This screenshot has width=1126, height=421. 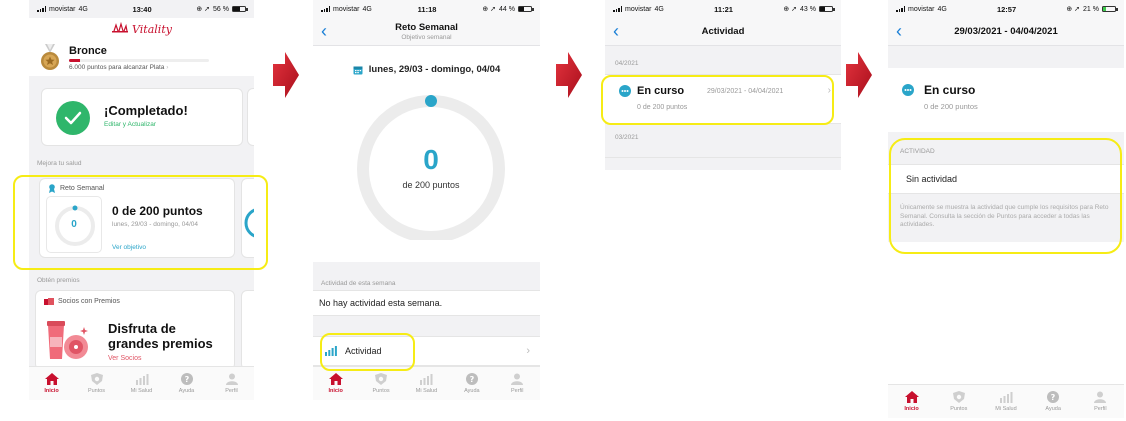 What do you see at coordinates (129, 247) in the screenshot?
I see `view-goal-link: Ver objetivo` at bounding box center [129, 247].